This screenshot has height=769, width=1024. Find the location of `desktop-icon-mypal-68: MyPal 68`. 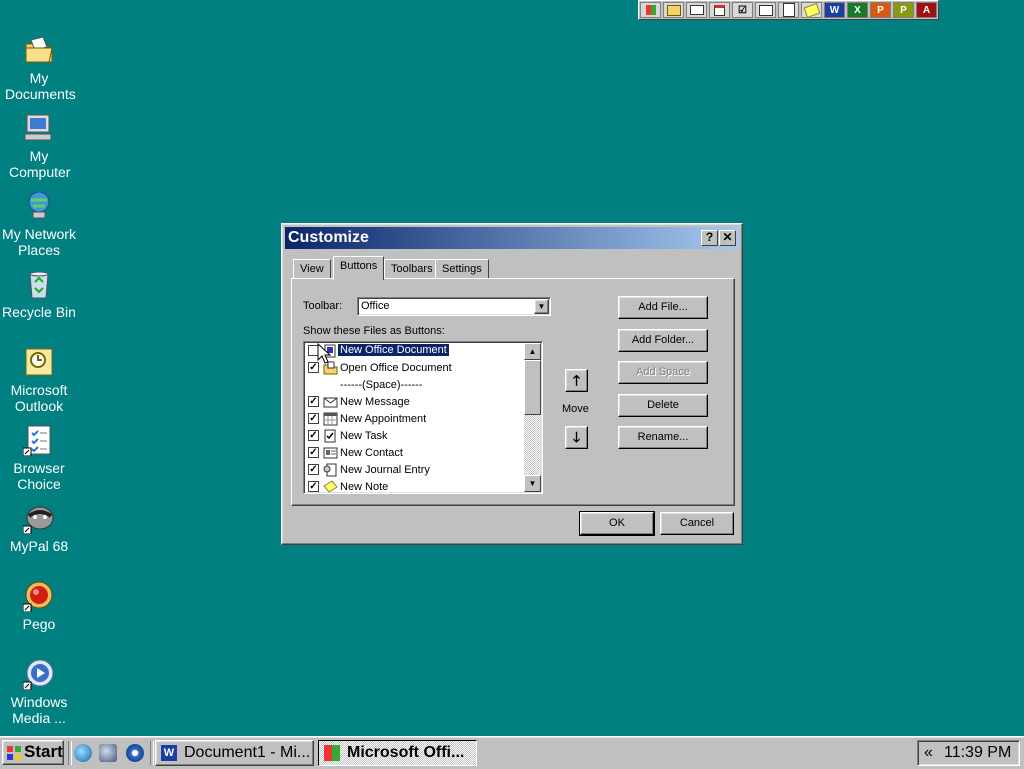

desktop-icon-mypal-68: MyPal 68 is located at coordinates (39, 528).